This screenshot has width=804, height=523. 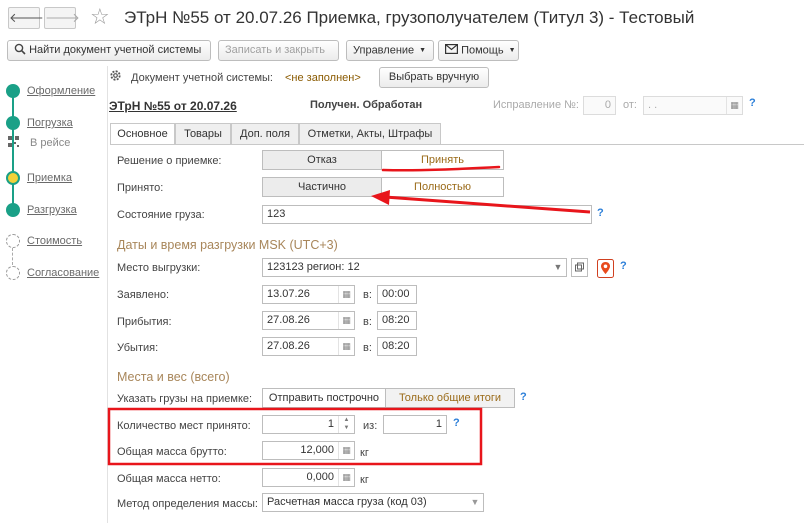 I want to click on step-acceptance: Приемка, so click(x=49, y=178).